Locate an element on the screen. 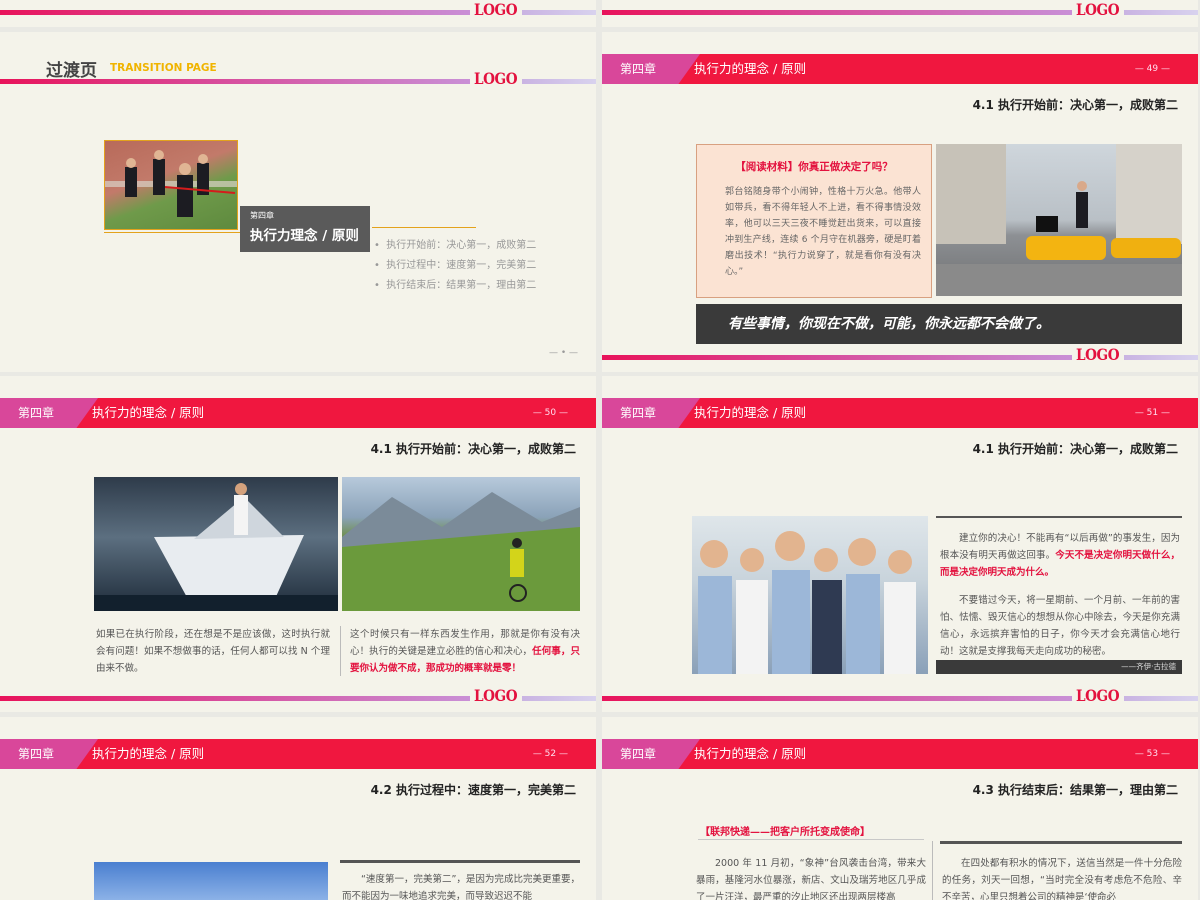 The height and width of the screenshot is (900, 1200). team-figures is located at coordinates (807, 602).